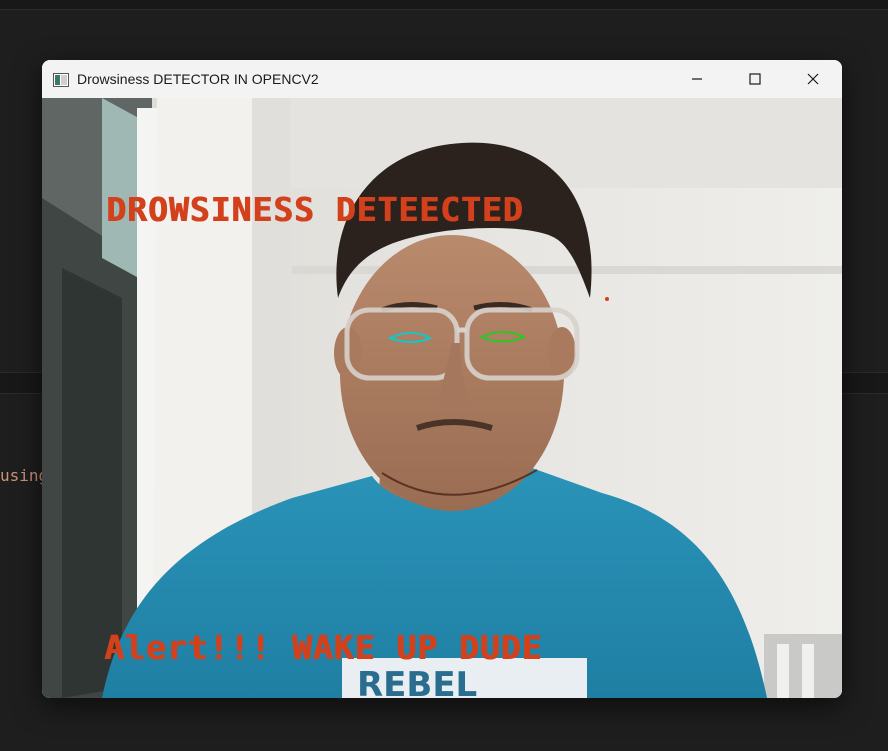 This screenshot has height=751, width=888. Describe the element at coordinates (24, 475) in the screenshot. I see `background-code-fragment: using` at that location.